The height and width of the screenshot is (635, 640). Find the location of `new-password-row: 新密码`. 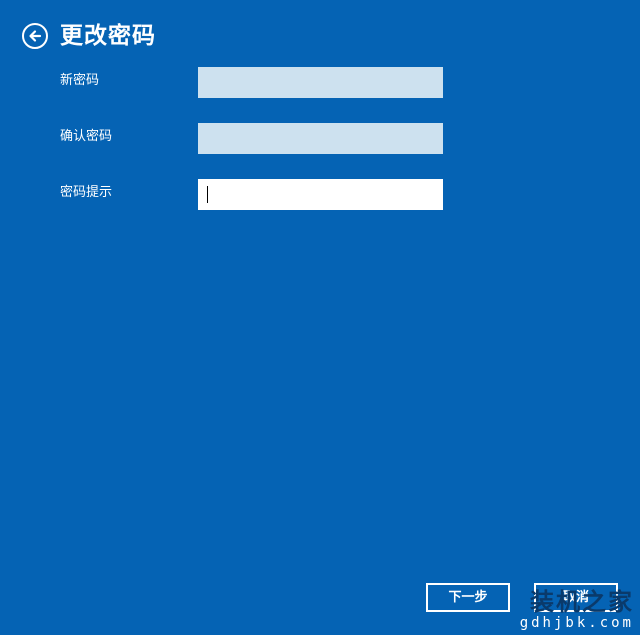

new-password-row: 新密码 is located at coordinates (260, 82).